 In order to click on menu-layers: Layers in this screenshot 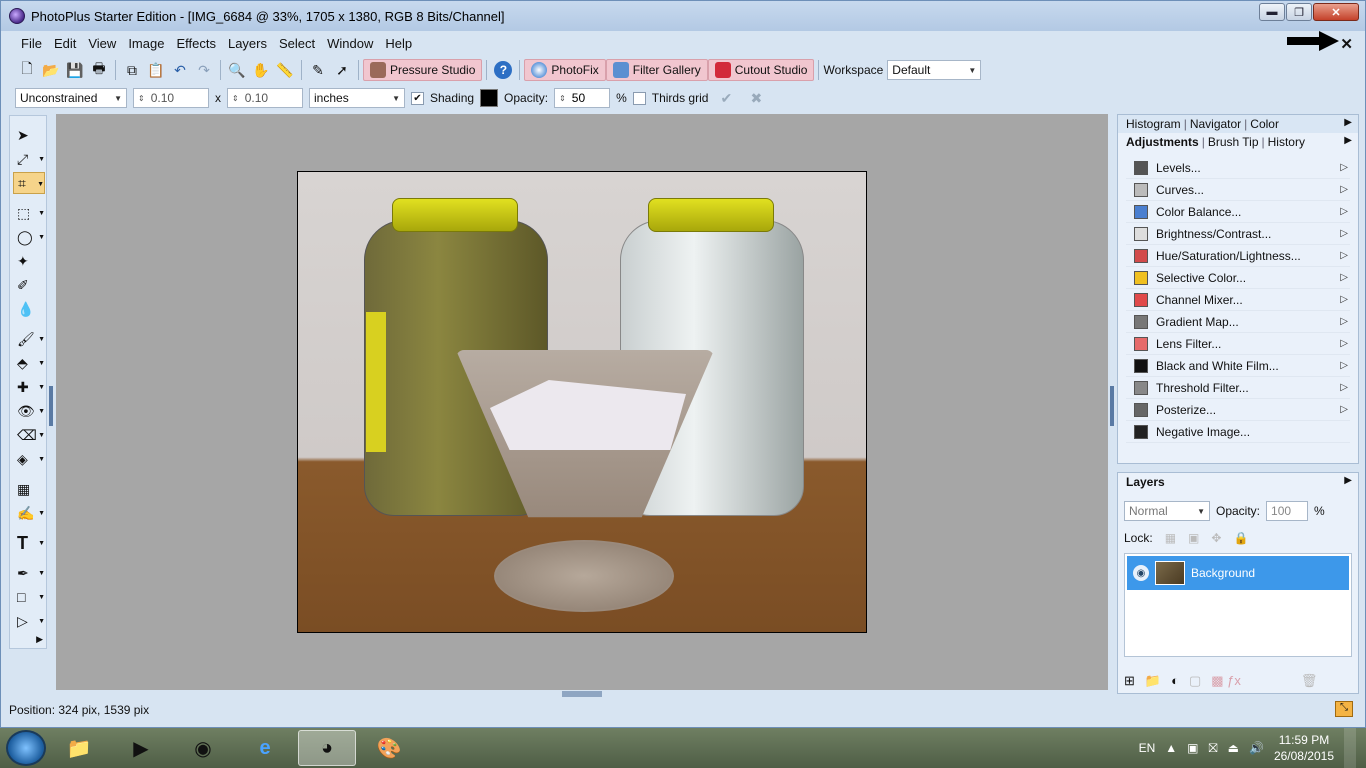, I will do `click(247, 44)`.